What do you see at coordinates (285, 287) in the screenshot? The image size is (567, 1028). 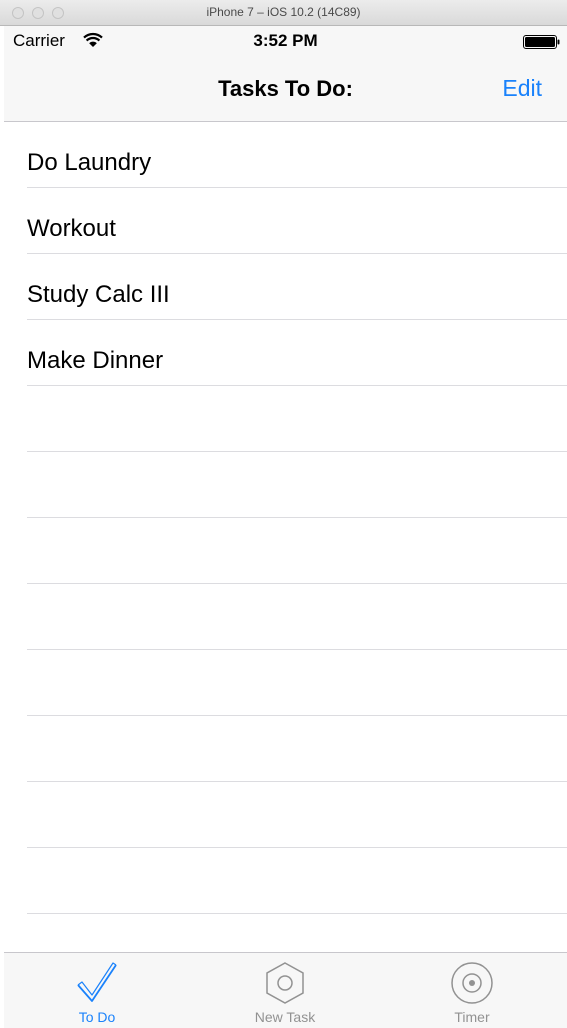 I see `task-row: Study Calc III` at bounding box center [285, 287].